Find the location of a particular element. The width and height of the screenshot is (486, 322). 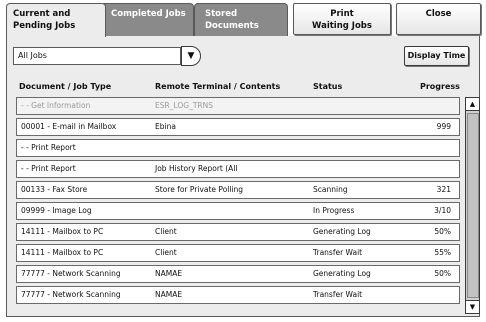

print-waiting-jobs-button: Print Waiting Jobs is located at coordinates (342, 19).